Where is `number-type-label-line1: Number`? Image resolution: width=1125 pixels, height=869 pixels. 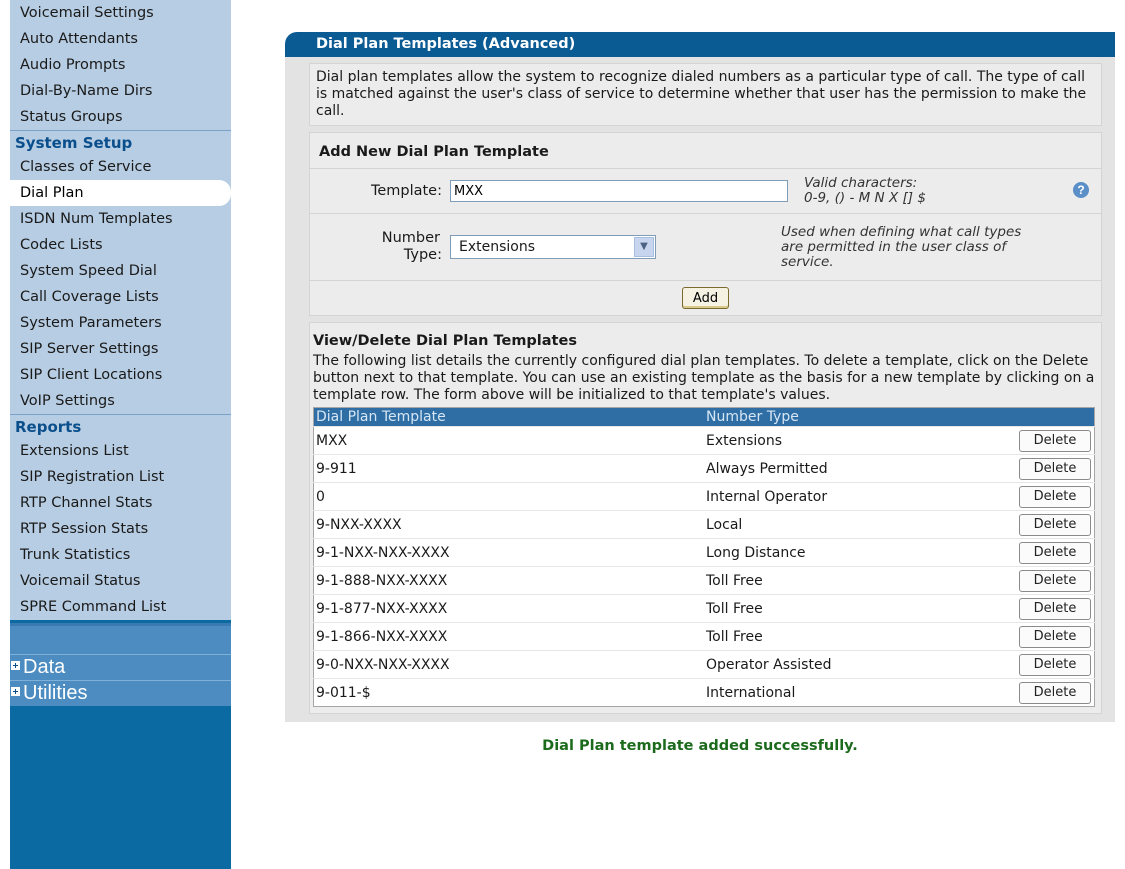
number-type-label-line1: Number is located at coordinates (410, 238).